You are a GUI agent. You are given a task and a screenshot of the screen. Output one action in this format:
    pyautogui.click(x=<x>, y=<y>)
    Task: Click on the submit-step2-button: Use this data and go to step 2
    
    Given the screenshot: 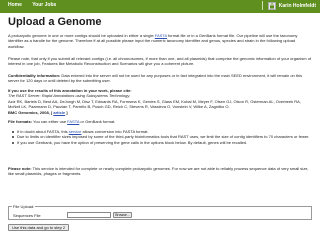 What is the action you would take?
    pyautogui.click(x=39, y=227)
    